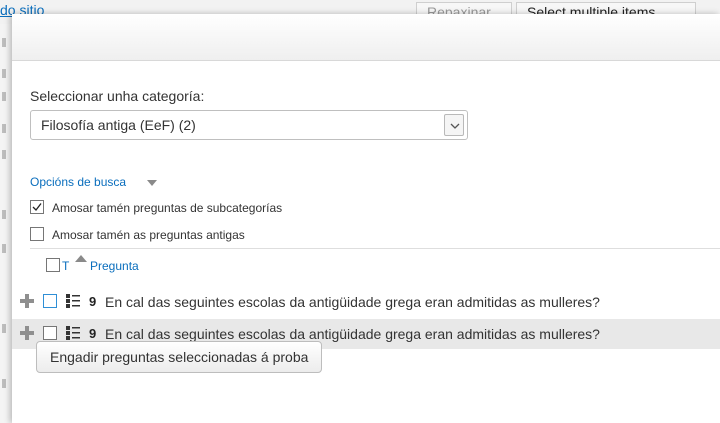 This screenshot has width=720, height=423. Describe the element at coordinates (179, 357) in the screenshot. I see `add-selected-questions-button: Engadir preguntas seleccionadas á proba` at that location.